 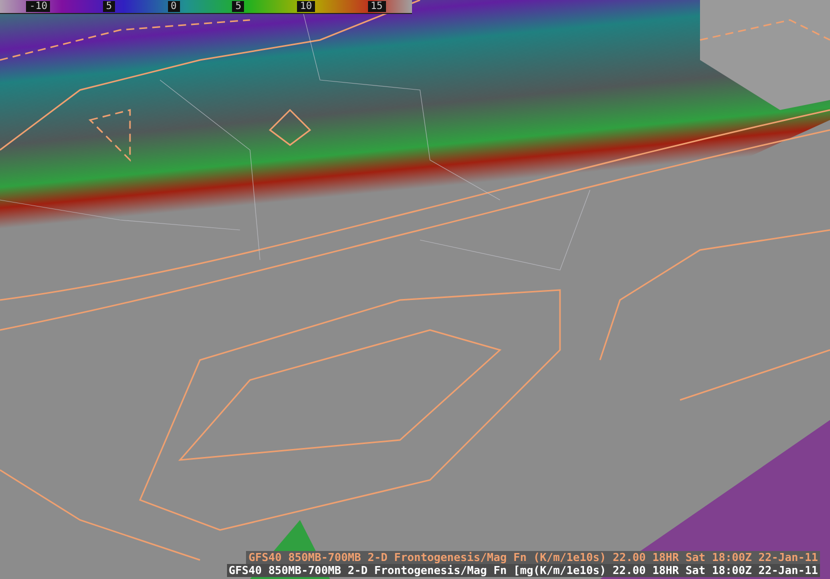 What do you see at coordinates (174, 6) in the screenshot?
I see `scale-label: 0` at bounding box center [174, 6].